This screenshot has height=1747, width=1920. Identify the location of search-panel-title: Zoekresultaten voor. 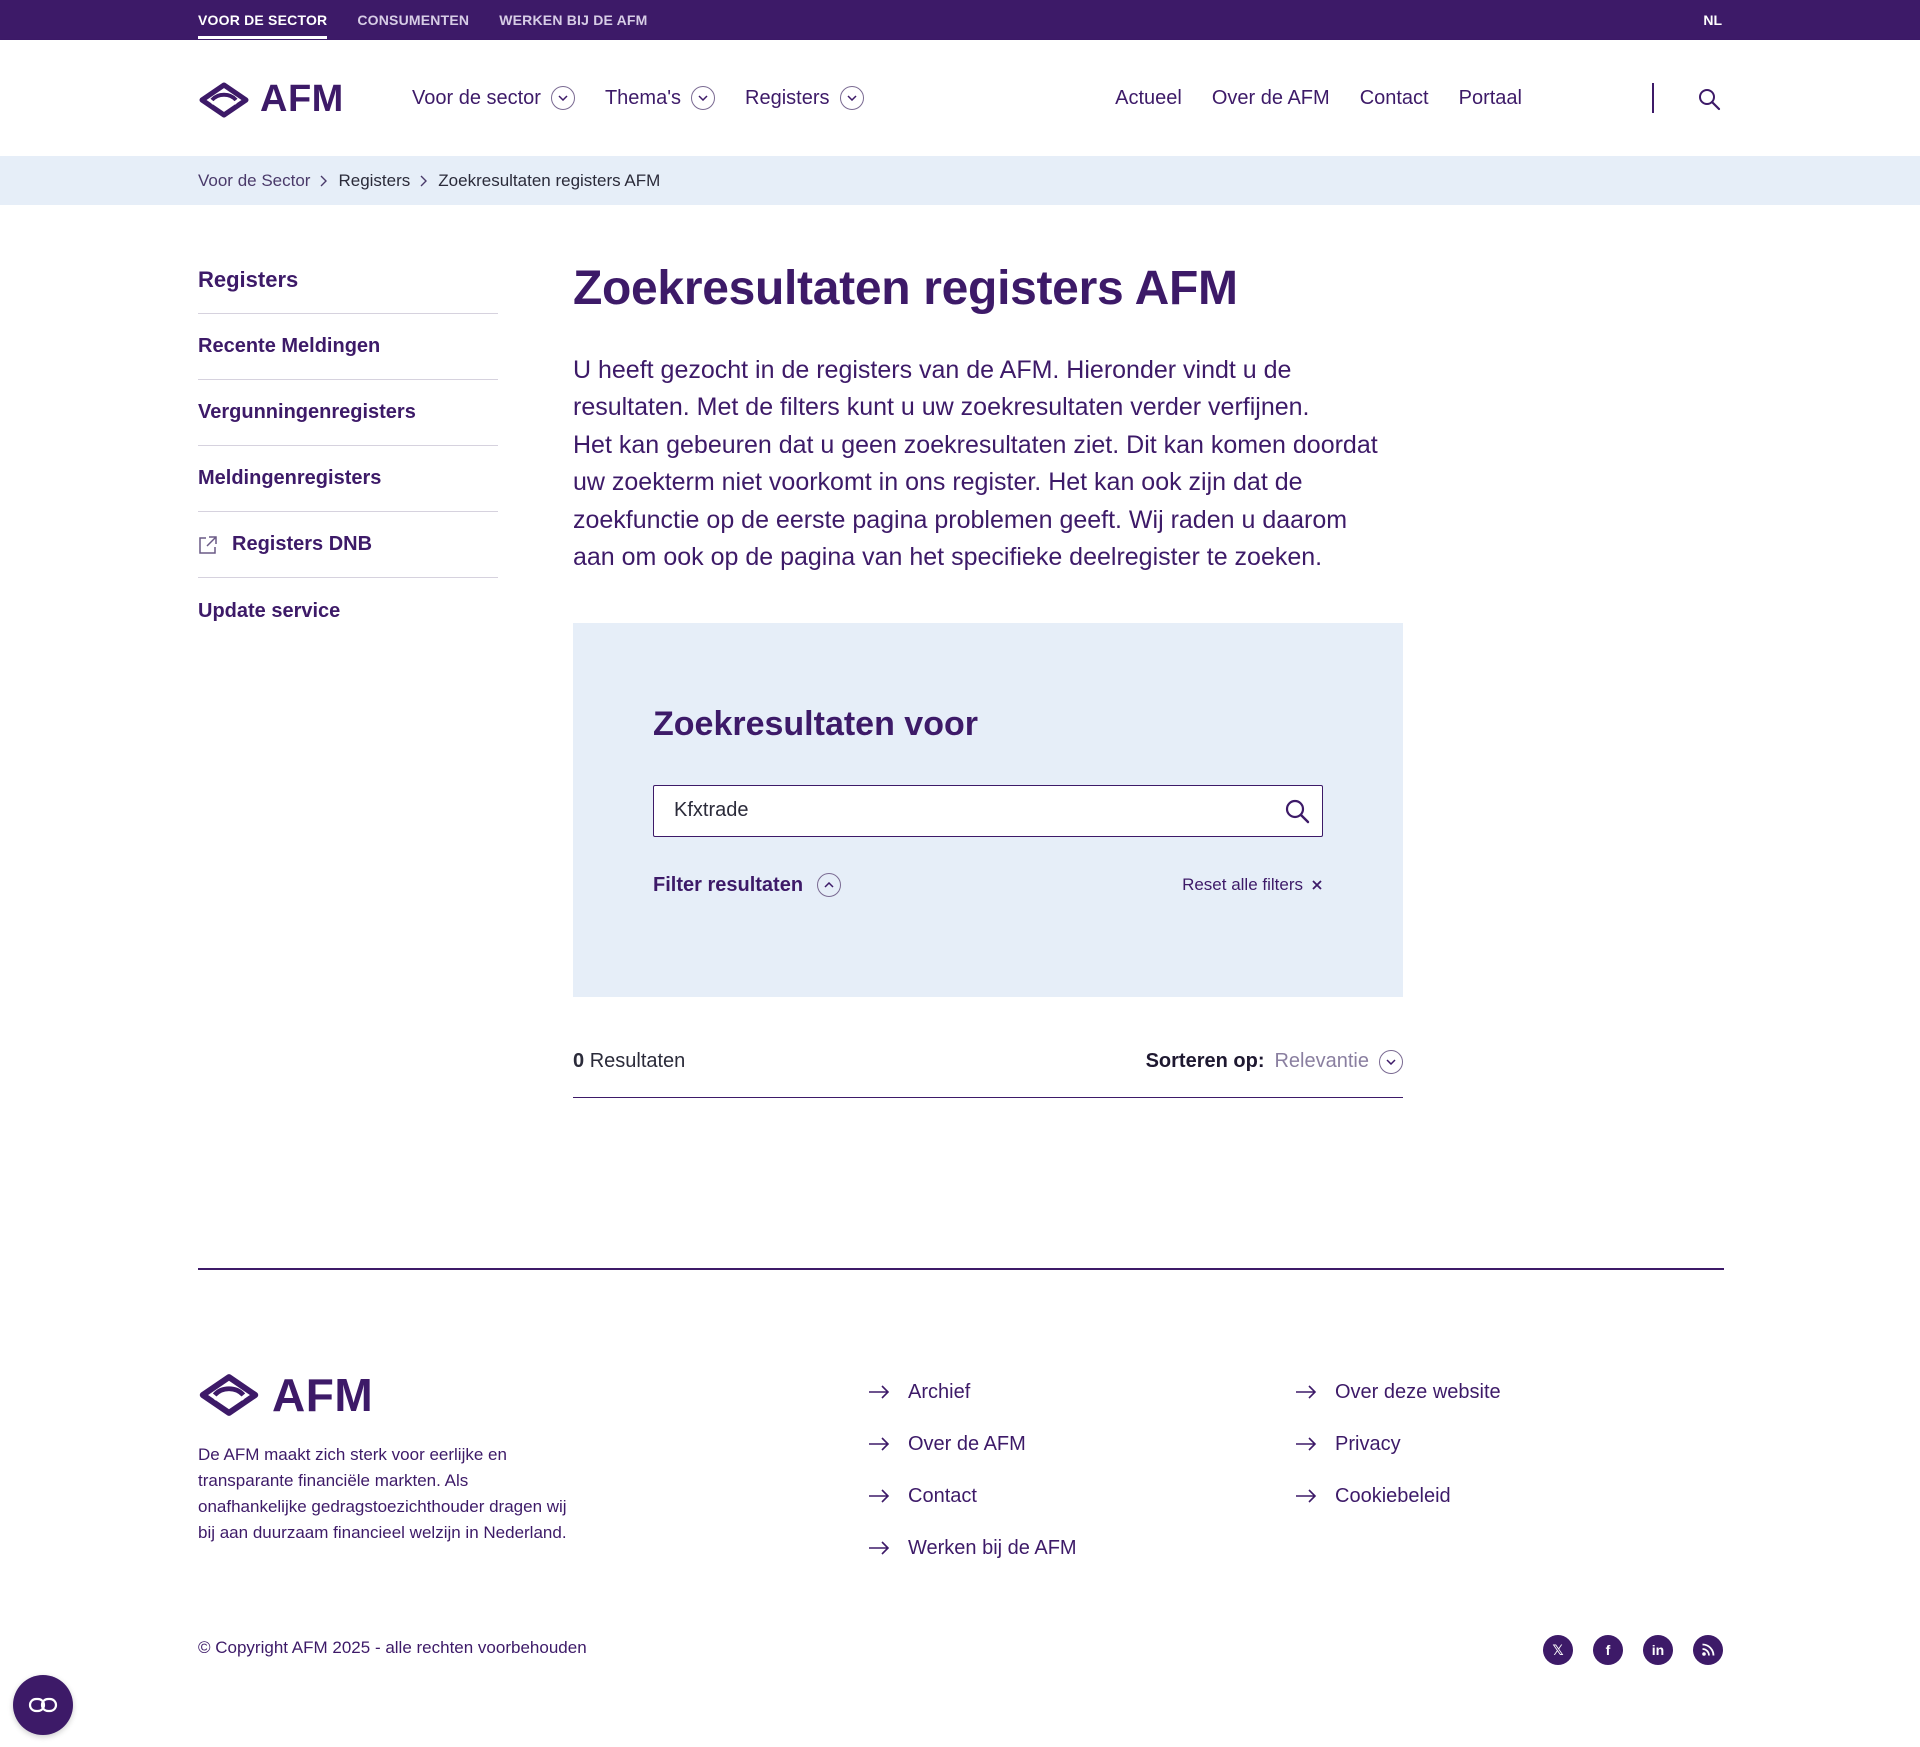
(815, 724).